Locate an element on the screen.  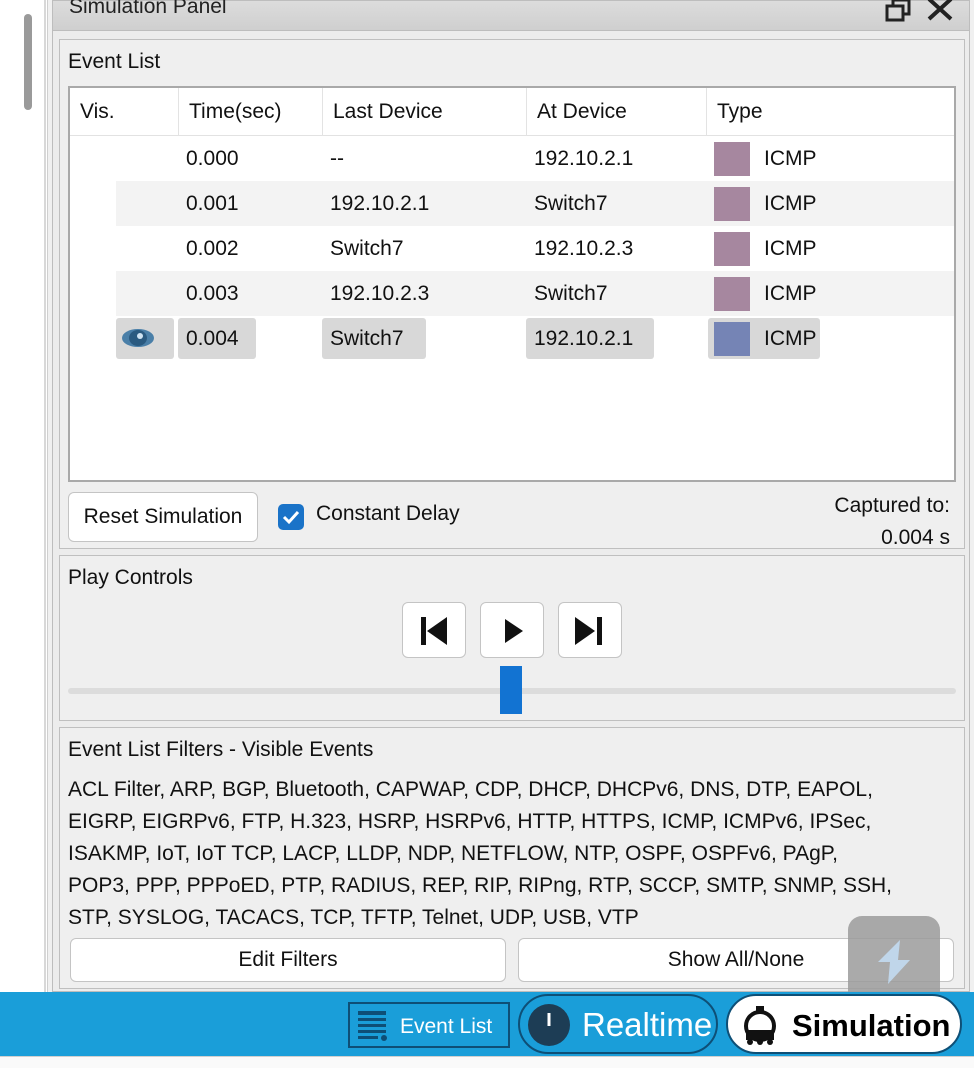
col-type: Type is located at coordinates (830, 112).